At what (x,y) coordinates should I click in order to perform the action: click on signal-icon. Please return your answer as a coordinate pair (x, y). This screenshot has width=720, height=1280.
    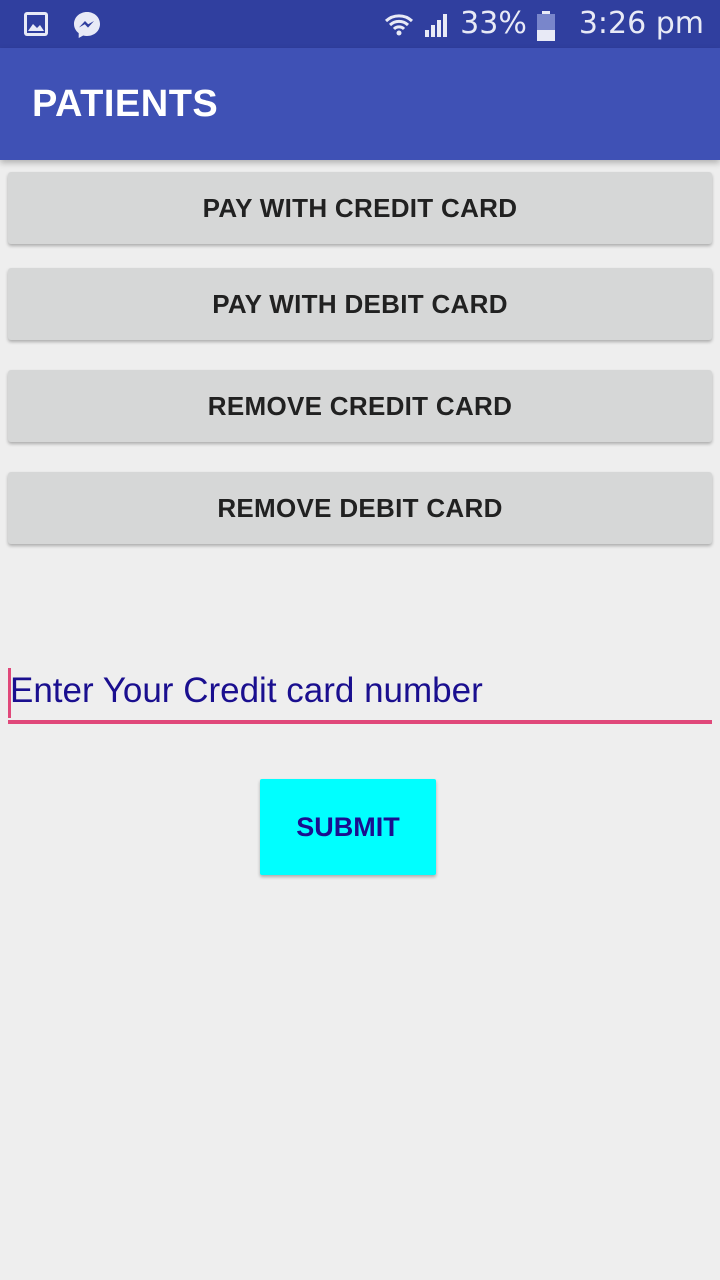
    Looking at the image, I should click on (437, 24).